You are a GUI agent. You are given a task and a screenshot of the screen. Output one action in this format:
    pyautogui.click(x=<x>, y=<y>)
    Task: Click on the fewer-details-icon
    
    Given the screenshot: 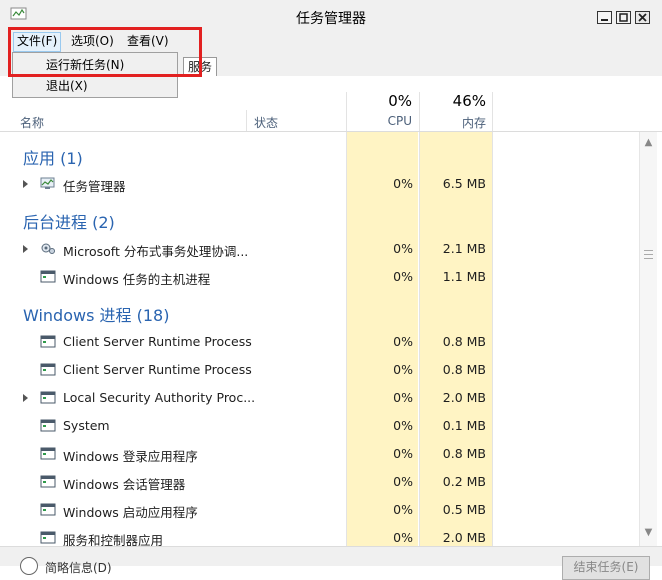 What is the action you would take?
    pyautogui.click(x=29, y=566)
    